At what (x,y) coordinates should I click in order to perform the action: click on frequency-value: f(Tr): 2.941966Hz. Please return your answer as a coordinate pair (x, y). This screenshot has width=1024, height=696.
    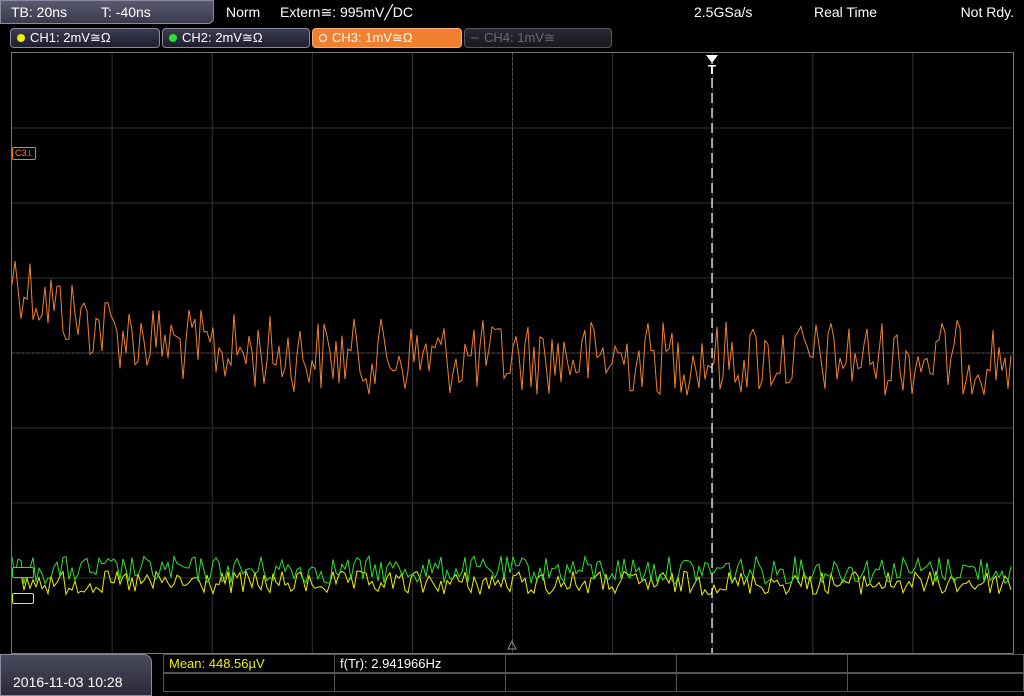
    Looking at the image, I should click on (391, 663).